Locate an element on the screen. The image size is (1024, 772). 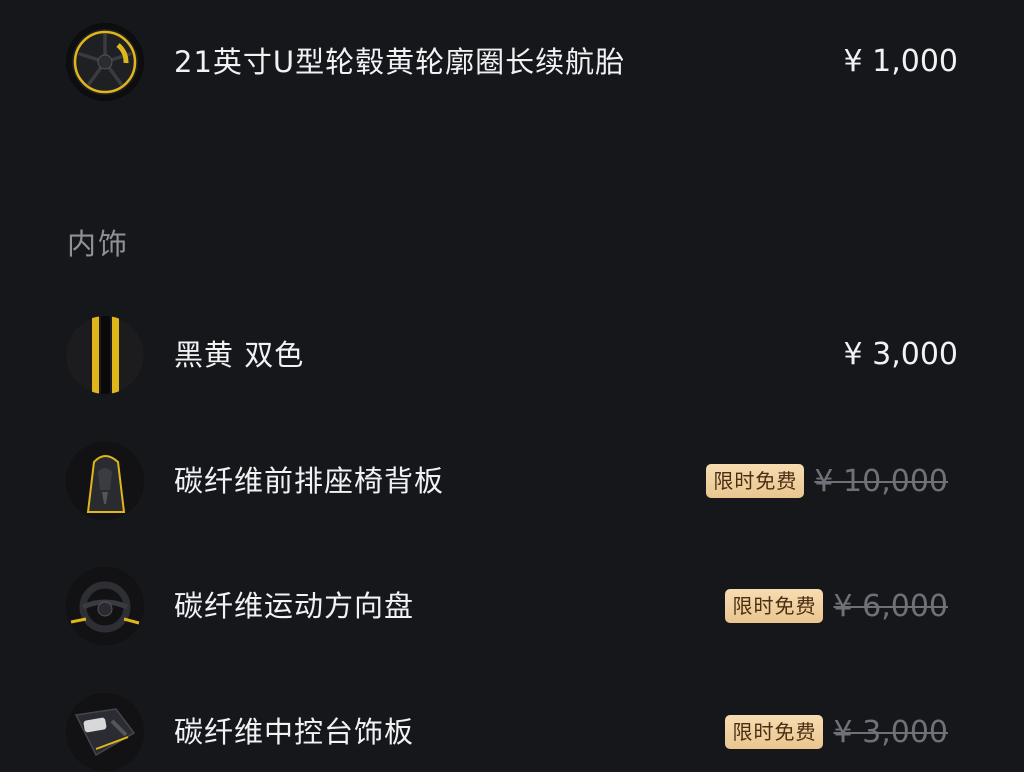
steering-wheel-thumbnail-icon is located at coordinates (105, 606).